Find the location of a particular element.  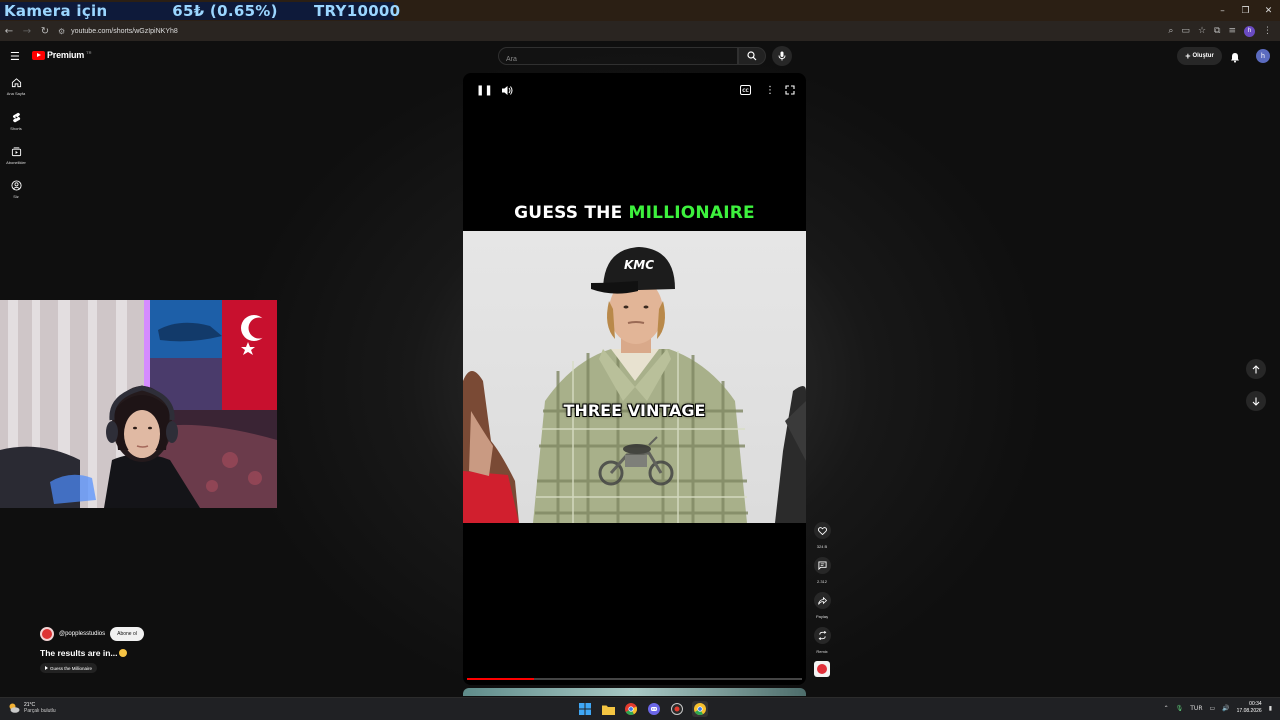

clock-time: 00:34 is located at coordinates (1255, 704).